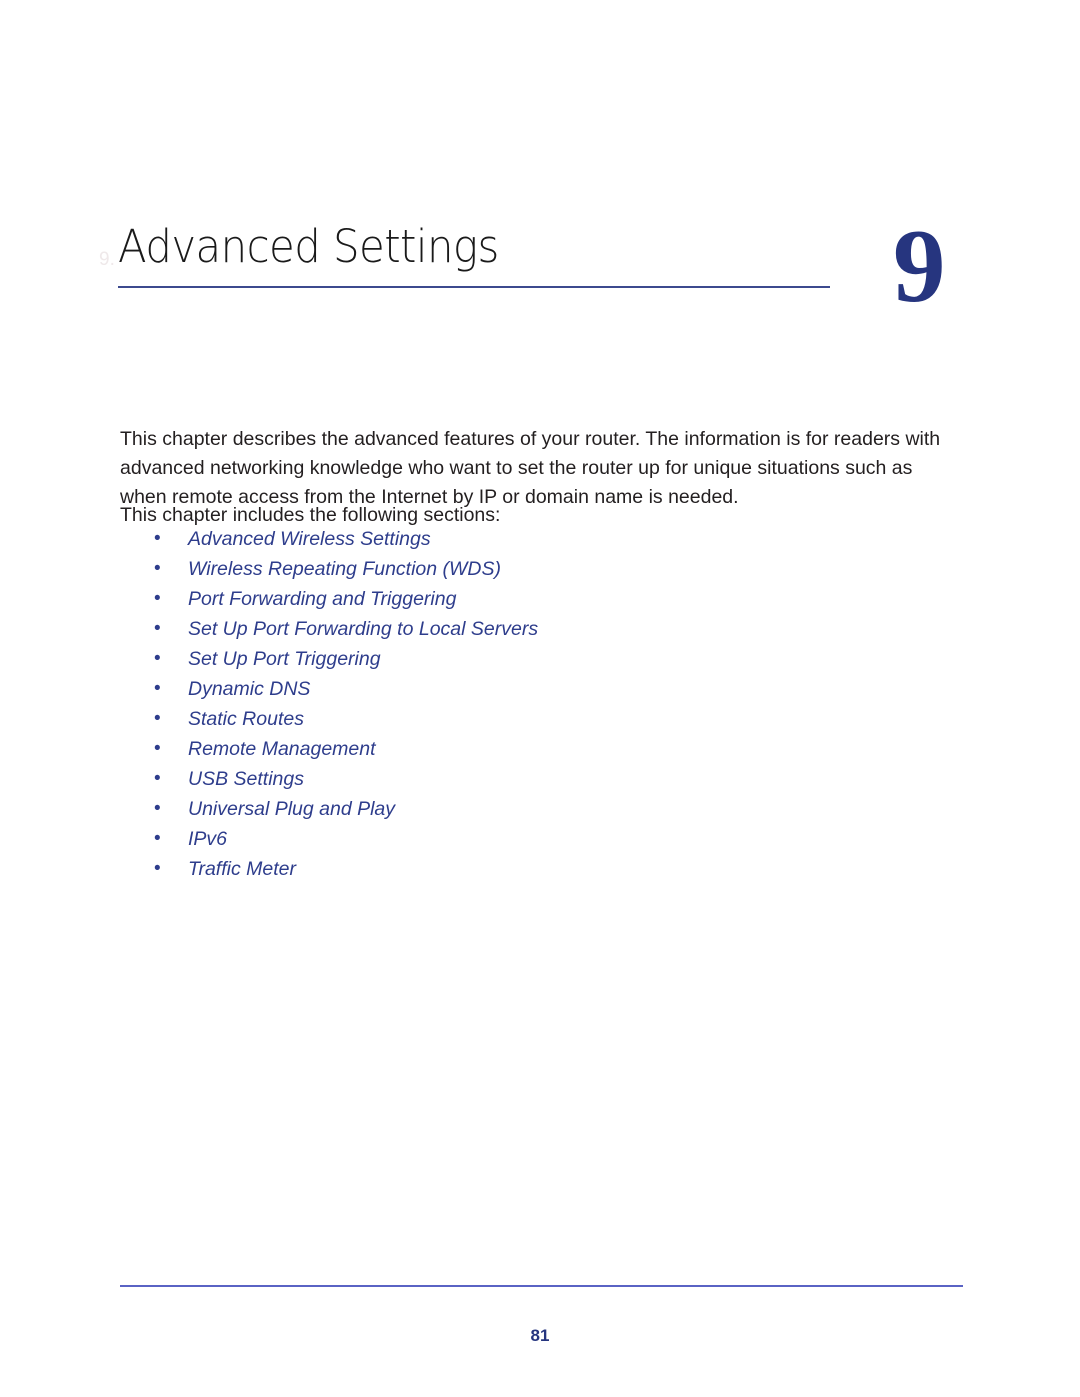 The width and height of the screenshot is (1080, 1397). Describe the element at coordinates (246, 719) in the screenshot. I see `section-link-label: Static Routes` at that location.